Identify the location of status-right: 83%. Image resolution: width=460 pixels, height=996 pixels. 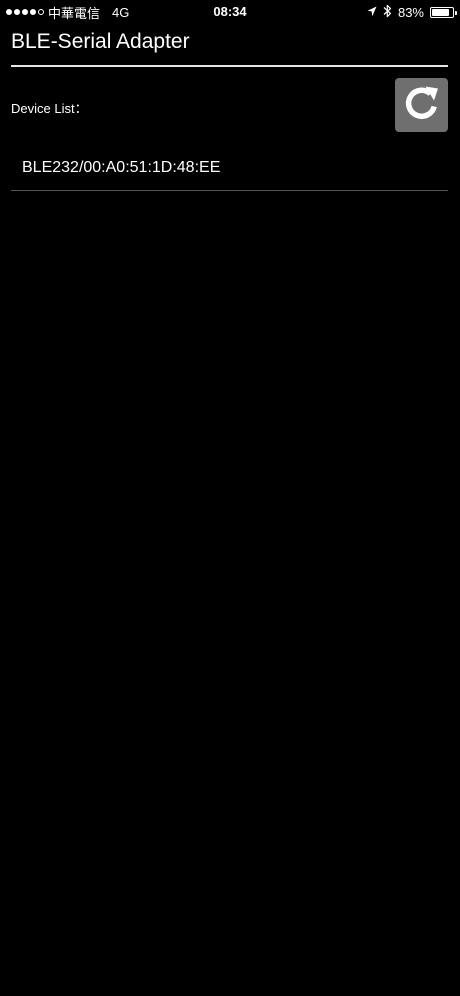
(412, 12).